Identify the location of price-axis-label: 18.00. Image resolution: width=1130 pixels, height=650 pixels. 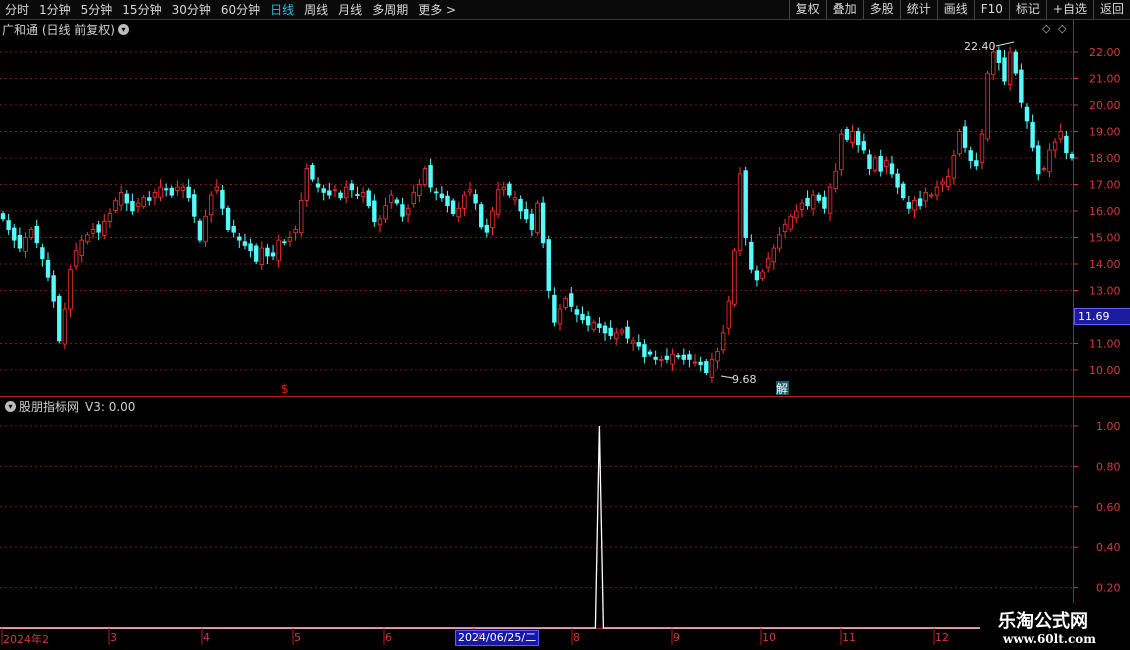
(1105, 158).